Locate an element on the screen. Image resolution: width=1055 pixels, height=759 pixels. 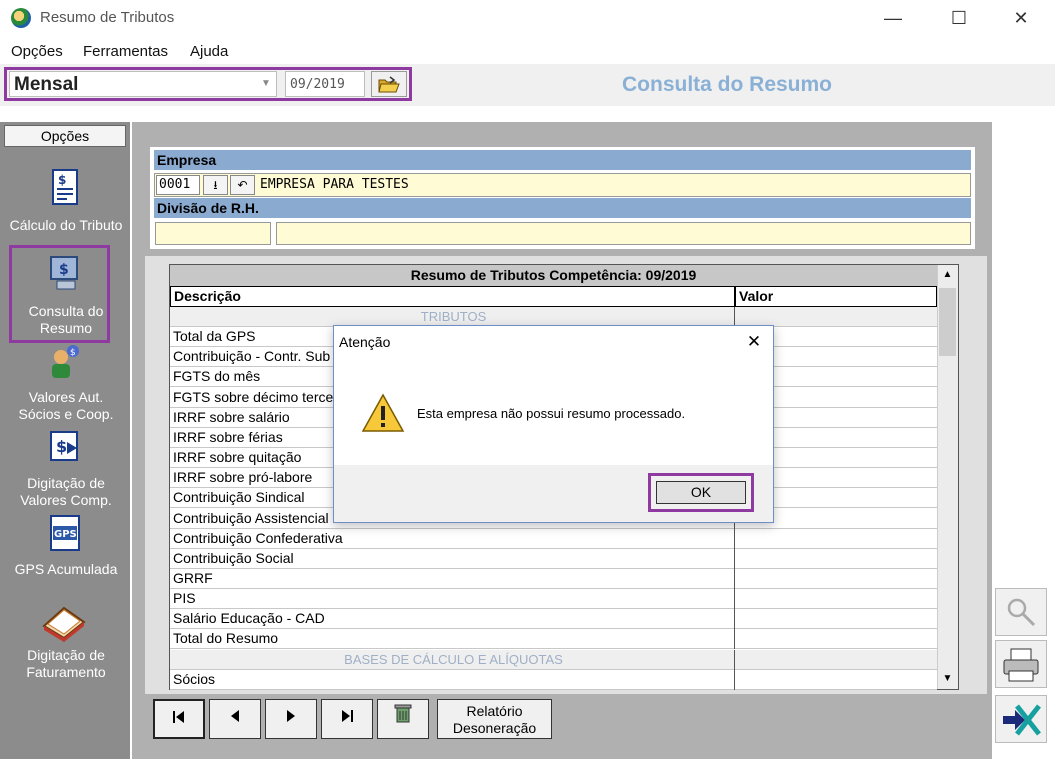
menu-ferramentas: Ferramentas is located at coordinates (125, 51).